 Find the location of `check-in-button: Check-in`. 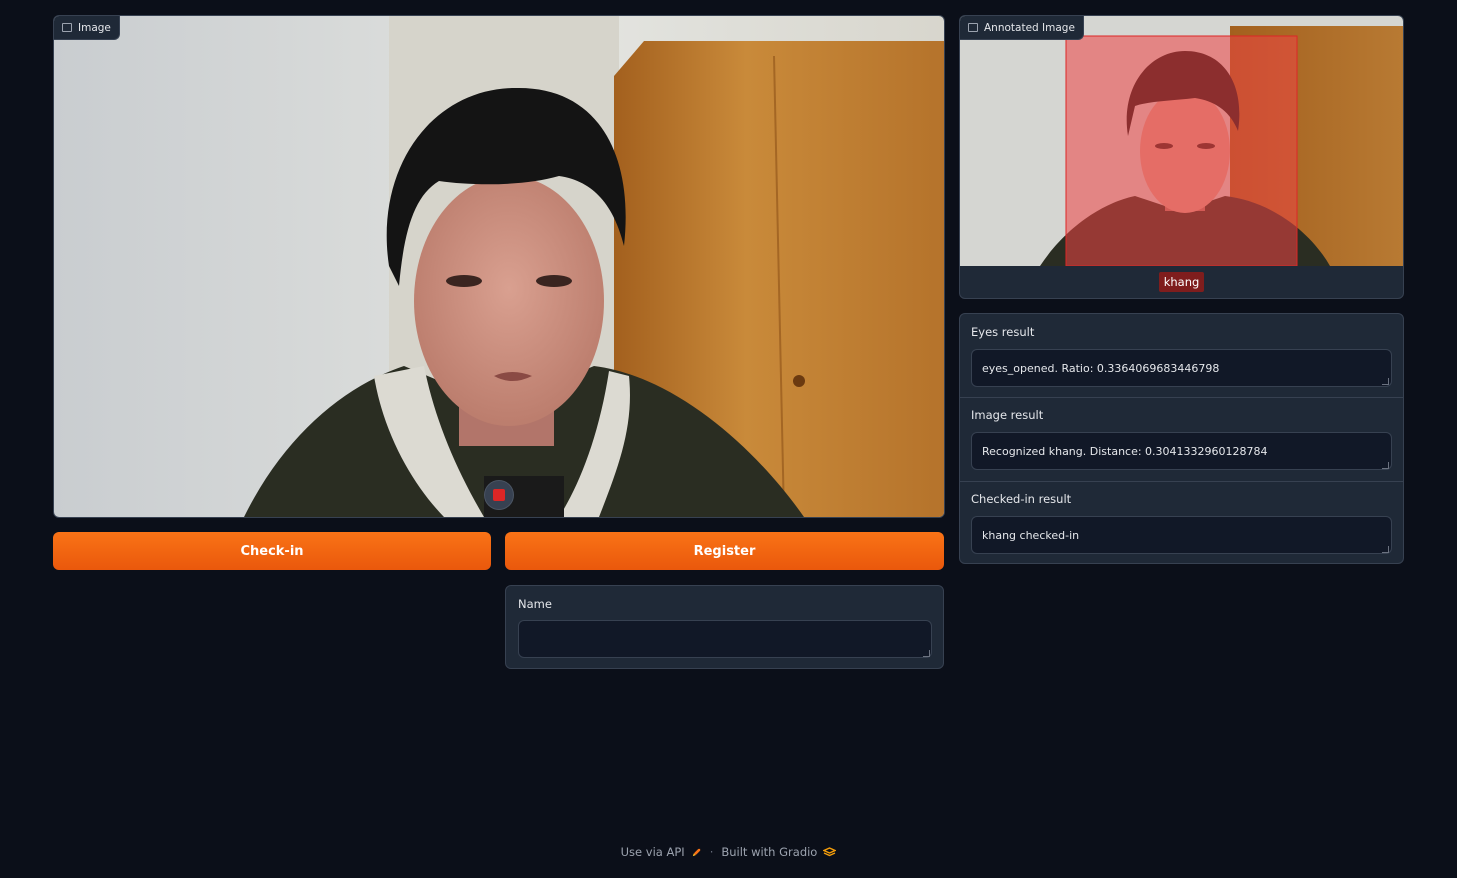

check-in-button: Check-in is located at coordinates (272, 551).